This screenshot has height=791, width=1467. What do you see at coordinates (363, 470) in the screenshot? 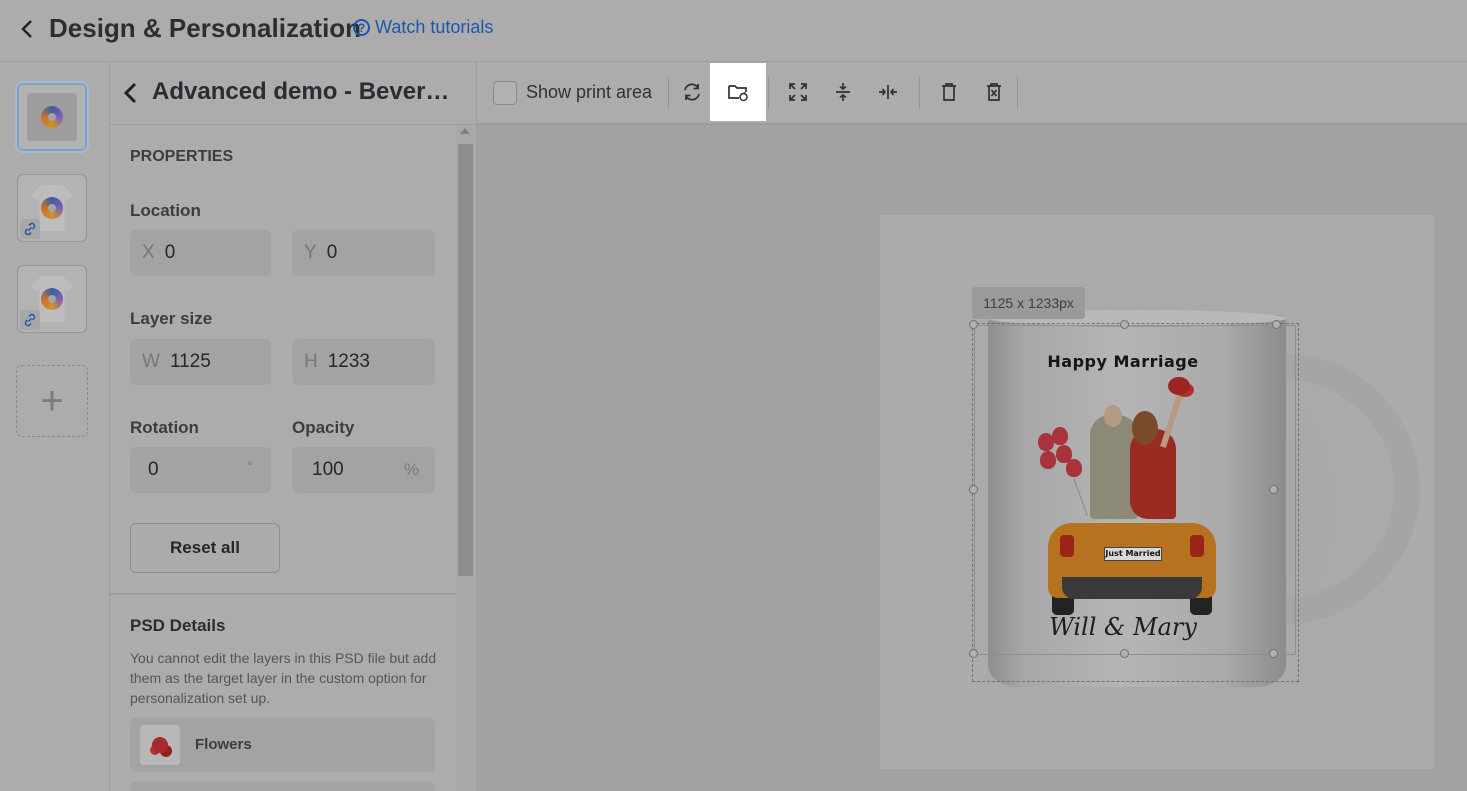
I see `opacity-input: 100 %` at bounding box center [363, 470].